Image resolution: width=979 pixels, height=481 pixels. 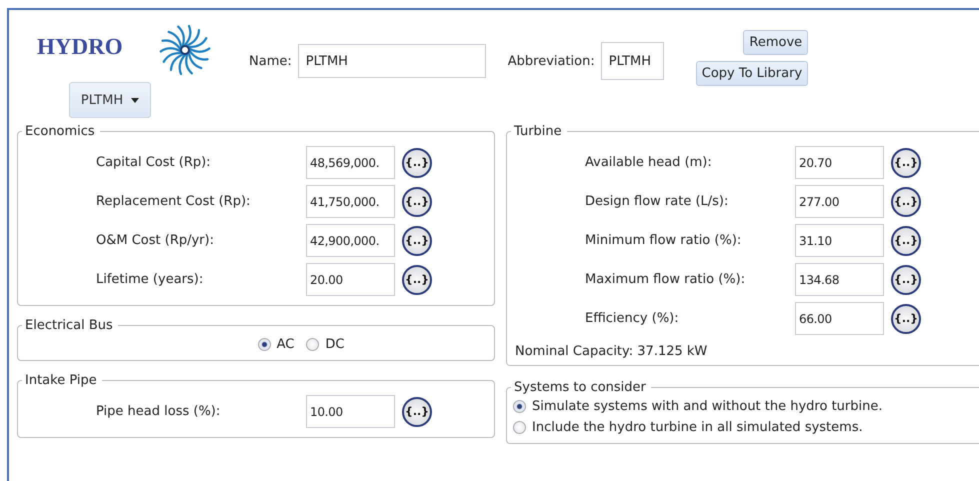 What do you see at coordinates (69, 325) in the screenshot?
I see `panel-title: Electrical Bus` at bounding box center [69, 325].